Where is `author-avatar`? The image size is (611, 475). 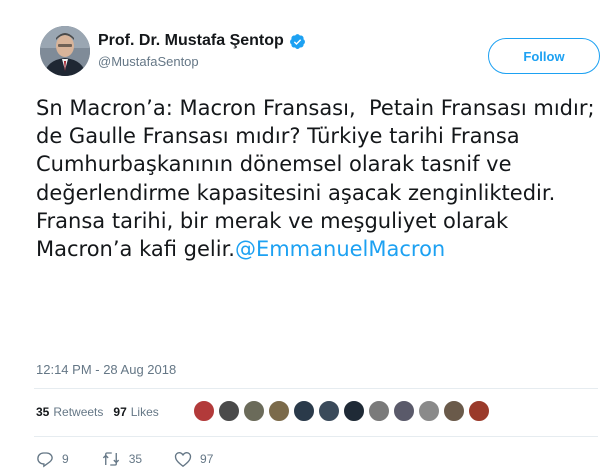 author-avatar is located at coordinates (65, 51).